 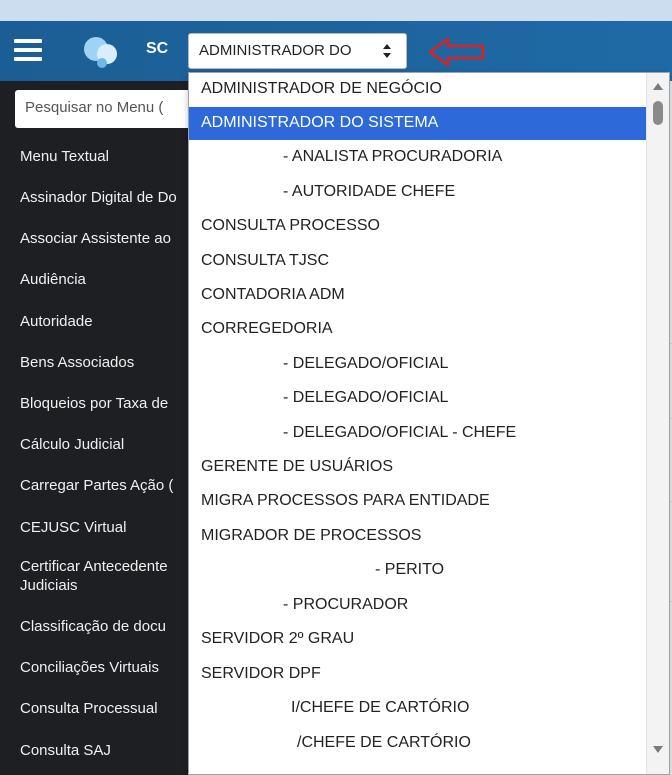 I want to click on role-option: - ANALISTA PROCURADORIA, so click(x=418, y=157).